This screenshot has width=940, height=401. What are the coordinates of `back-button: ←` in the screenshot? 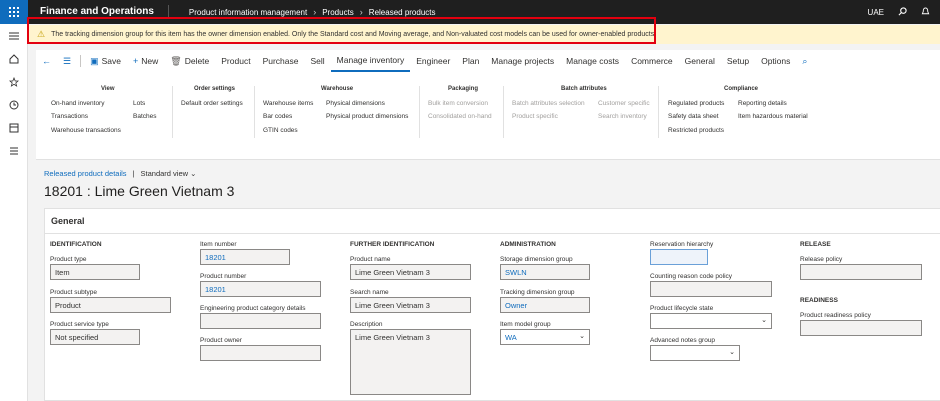 It's located at (46, 61).